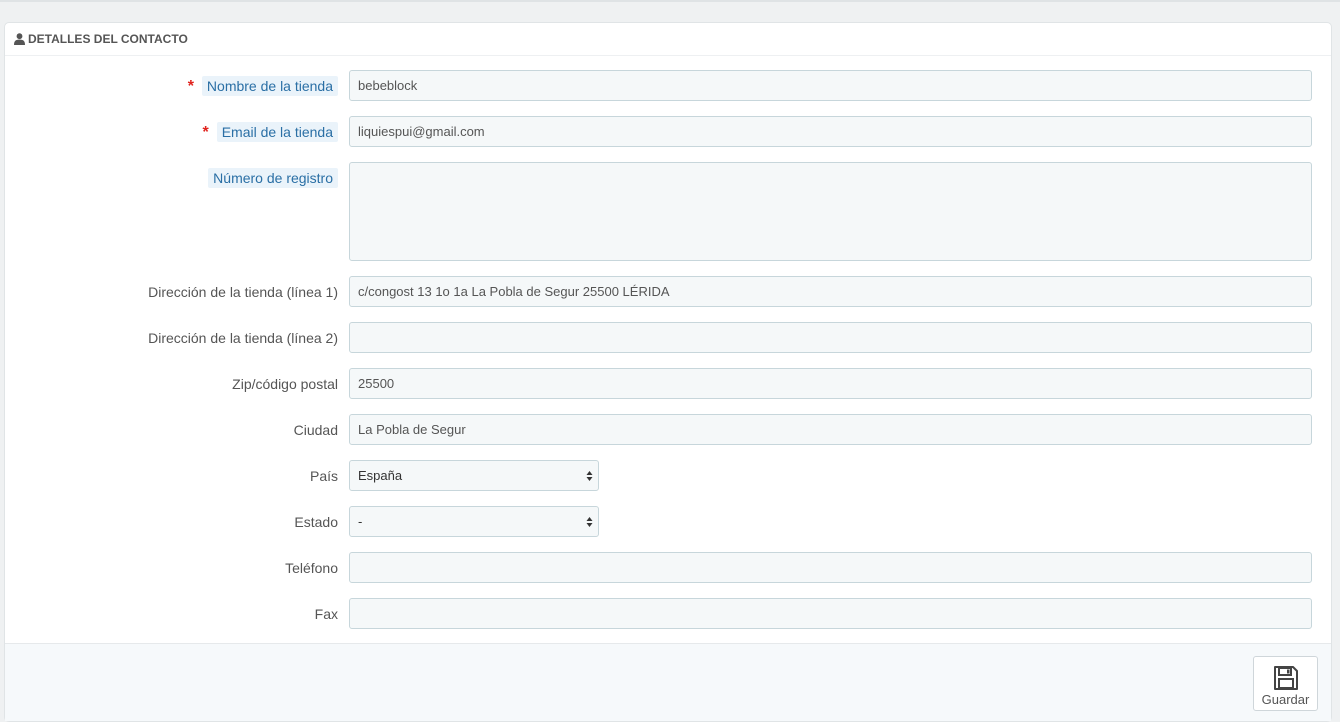 Image resolution: width=1340 pixels, height=722 pixels. What do you see at coordinates (412, 429) in the screenshot?
I see `city-value: La Pobla de Segur` at bounding box center [412, 429].